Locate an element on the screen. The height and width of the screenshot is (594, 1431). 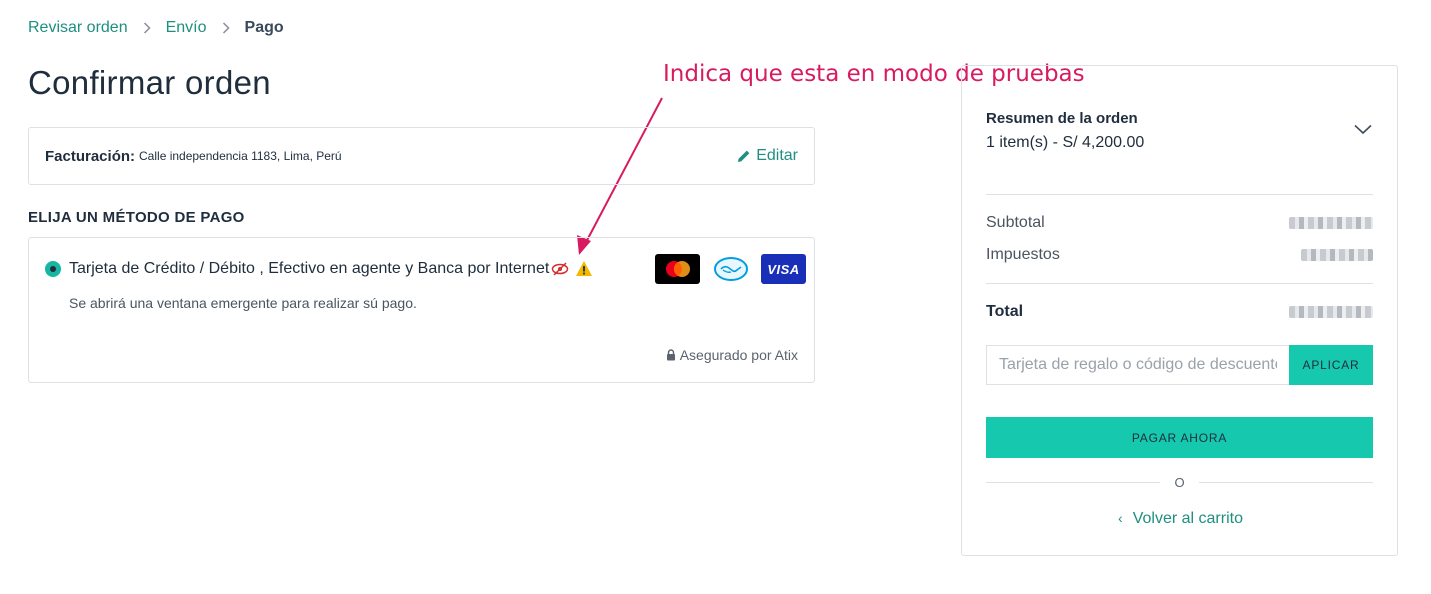
back-to-cart-link: ‹ Volver al carrito is located at coordinates (1180, 519).